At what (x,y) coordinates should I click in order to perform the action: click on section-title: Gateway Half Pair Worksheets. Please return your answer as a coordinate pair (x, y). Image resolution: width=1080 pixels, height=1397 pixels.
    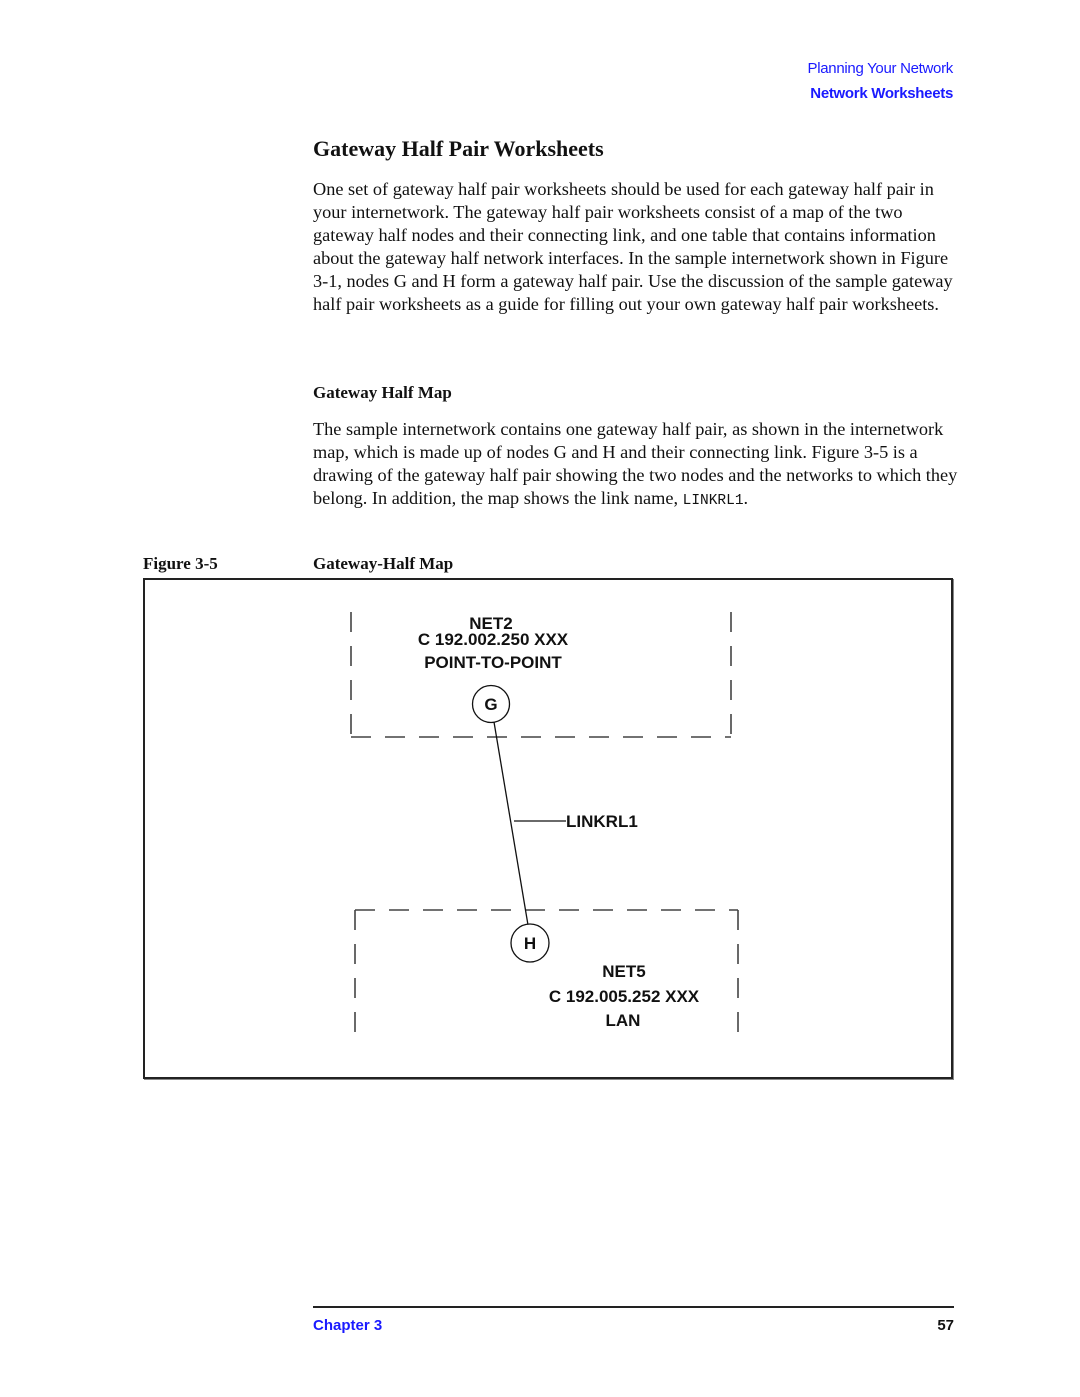
    Looking at the image, I should click on (458, 148).